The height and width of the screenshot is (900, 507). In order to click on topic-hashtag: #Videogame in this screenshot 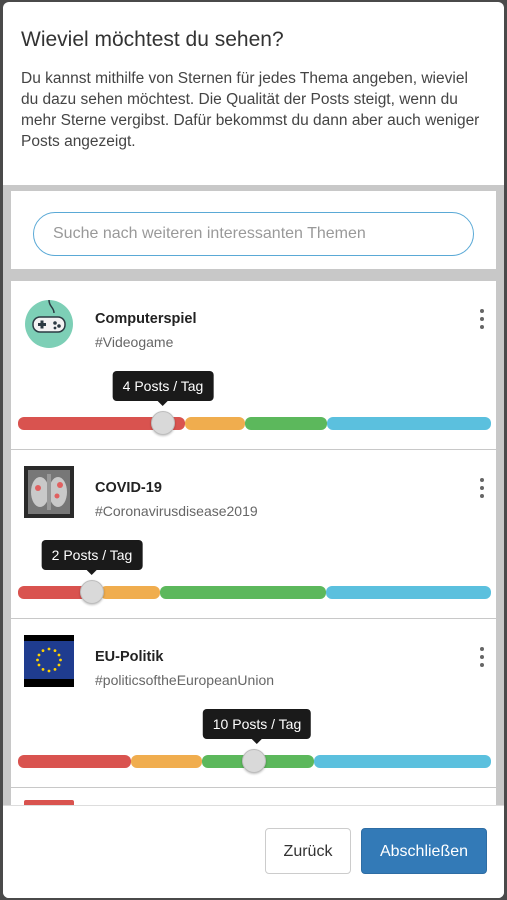, I will do `click(134, 342)`.